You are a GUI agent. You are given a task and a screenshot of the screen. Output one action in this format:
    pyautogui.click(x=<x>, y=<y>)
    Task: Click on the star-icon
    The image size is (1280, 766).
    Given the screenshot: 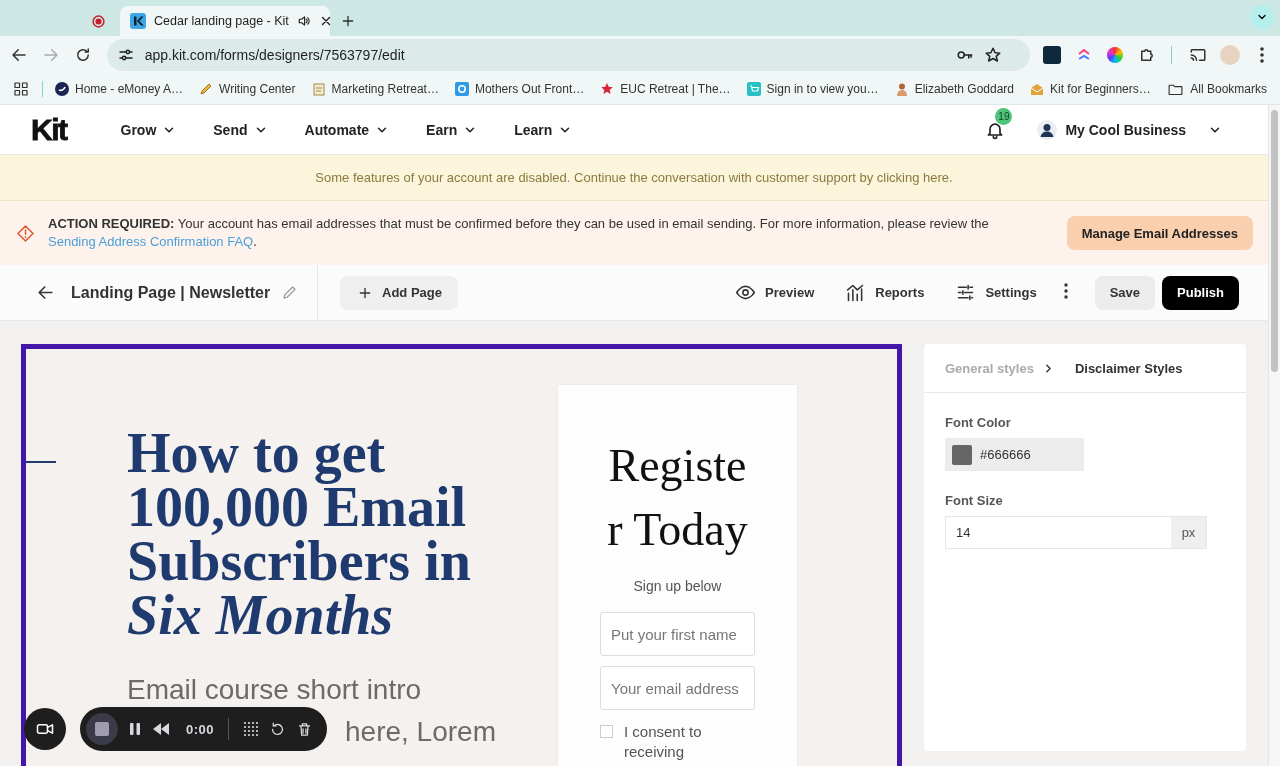 What is the action you would take?
    pyautogui.click(x=607, y=89)
    